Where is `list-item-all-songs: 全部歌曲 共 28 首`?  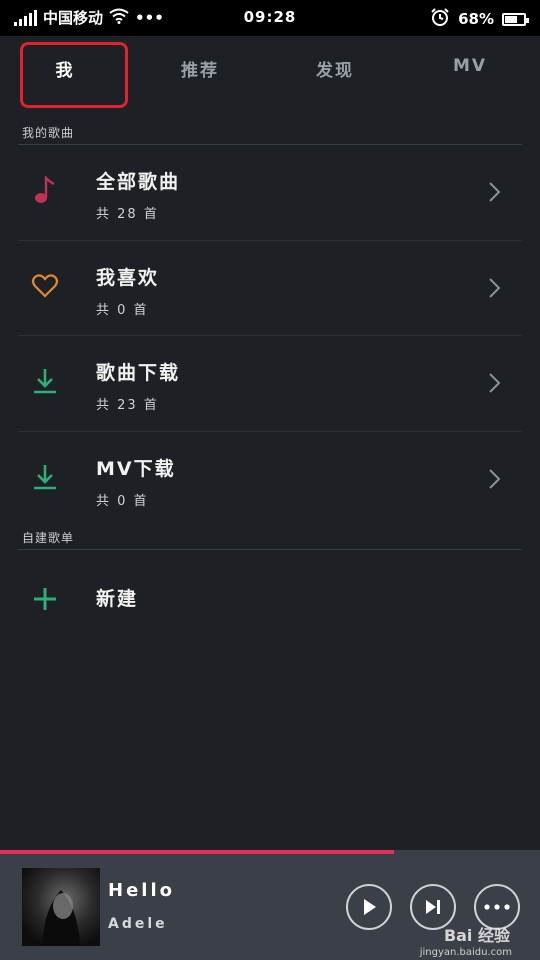 list-item-all-songs: 全部歌曲 共 28 首 is located at coordinates (270, 192).